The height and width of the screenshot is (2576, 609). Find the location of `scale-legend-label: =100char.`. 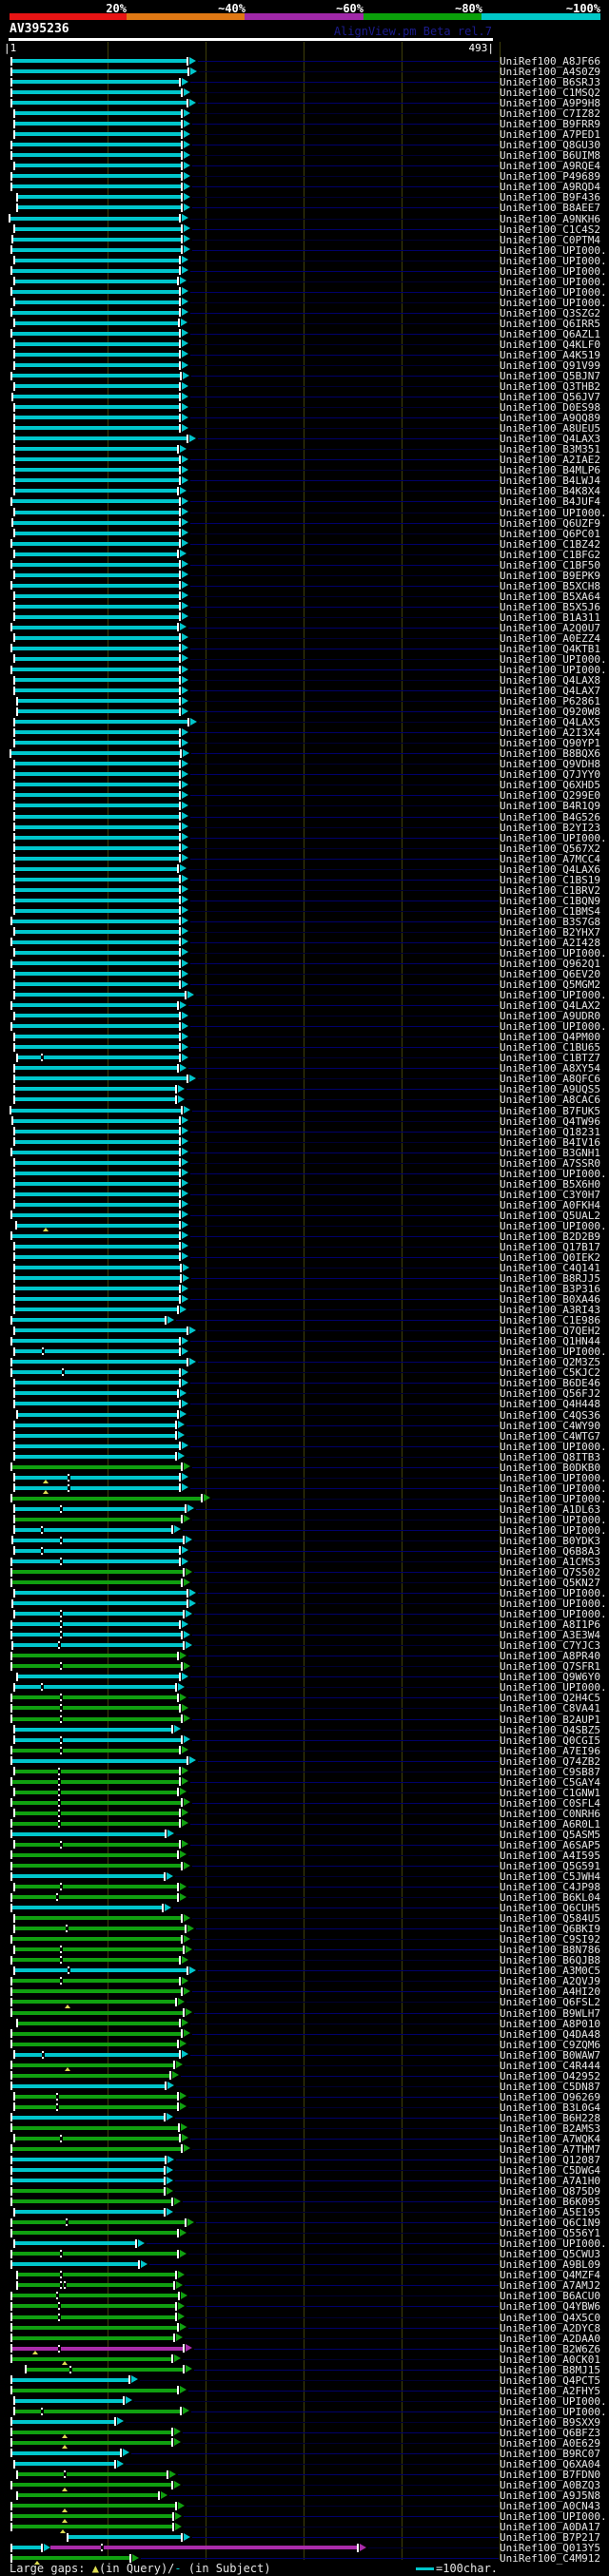

scale-legend-label: =100char. is located at coordinates (467, 2568).